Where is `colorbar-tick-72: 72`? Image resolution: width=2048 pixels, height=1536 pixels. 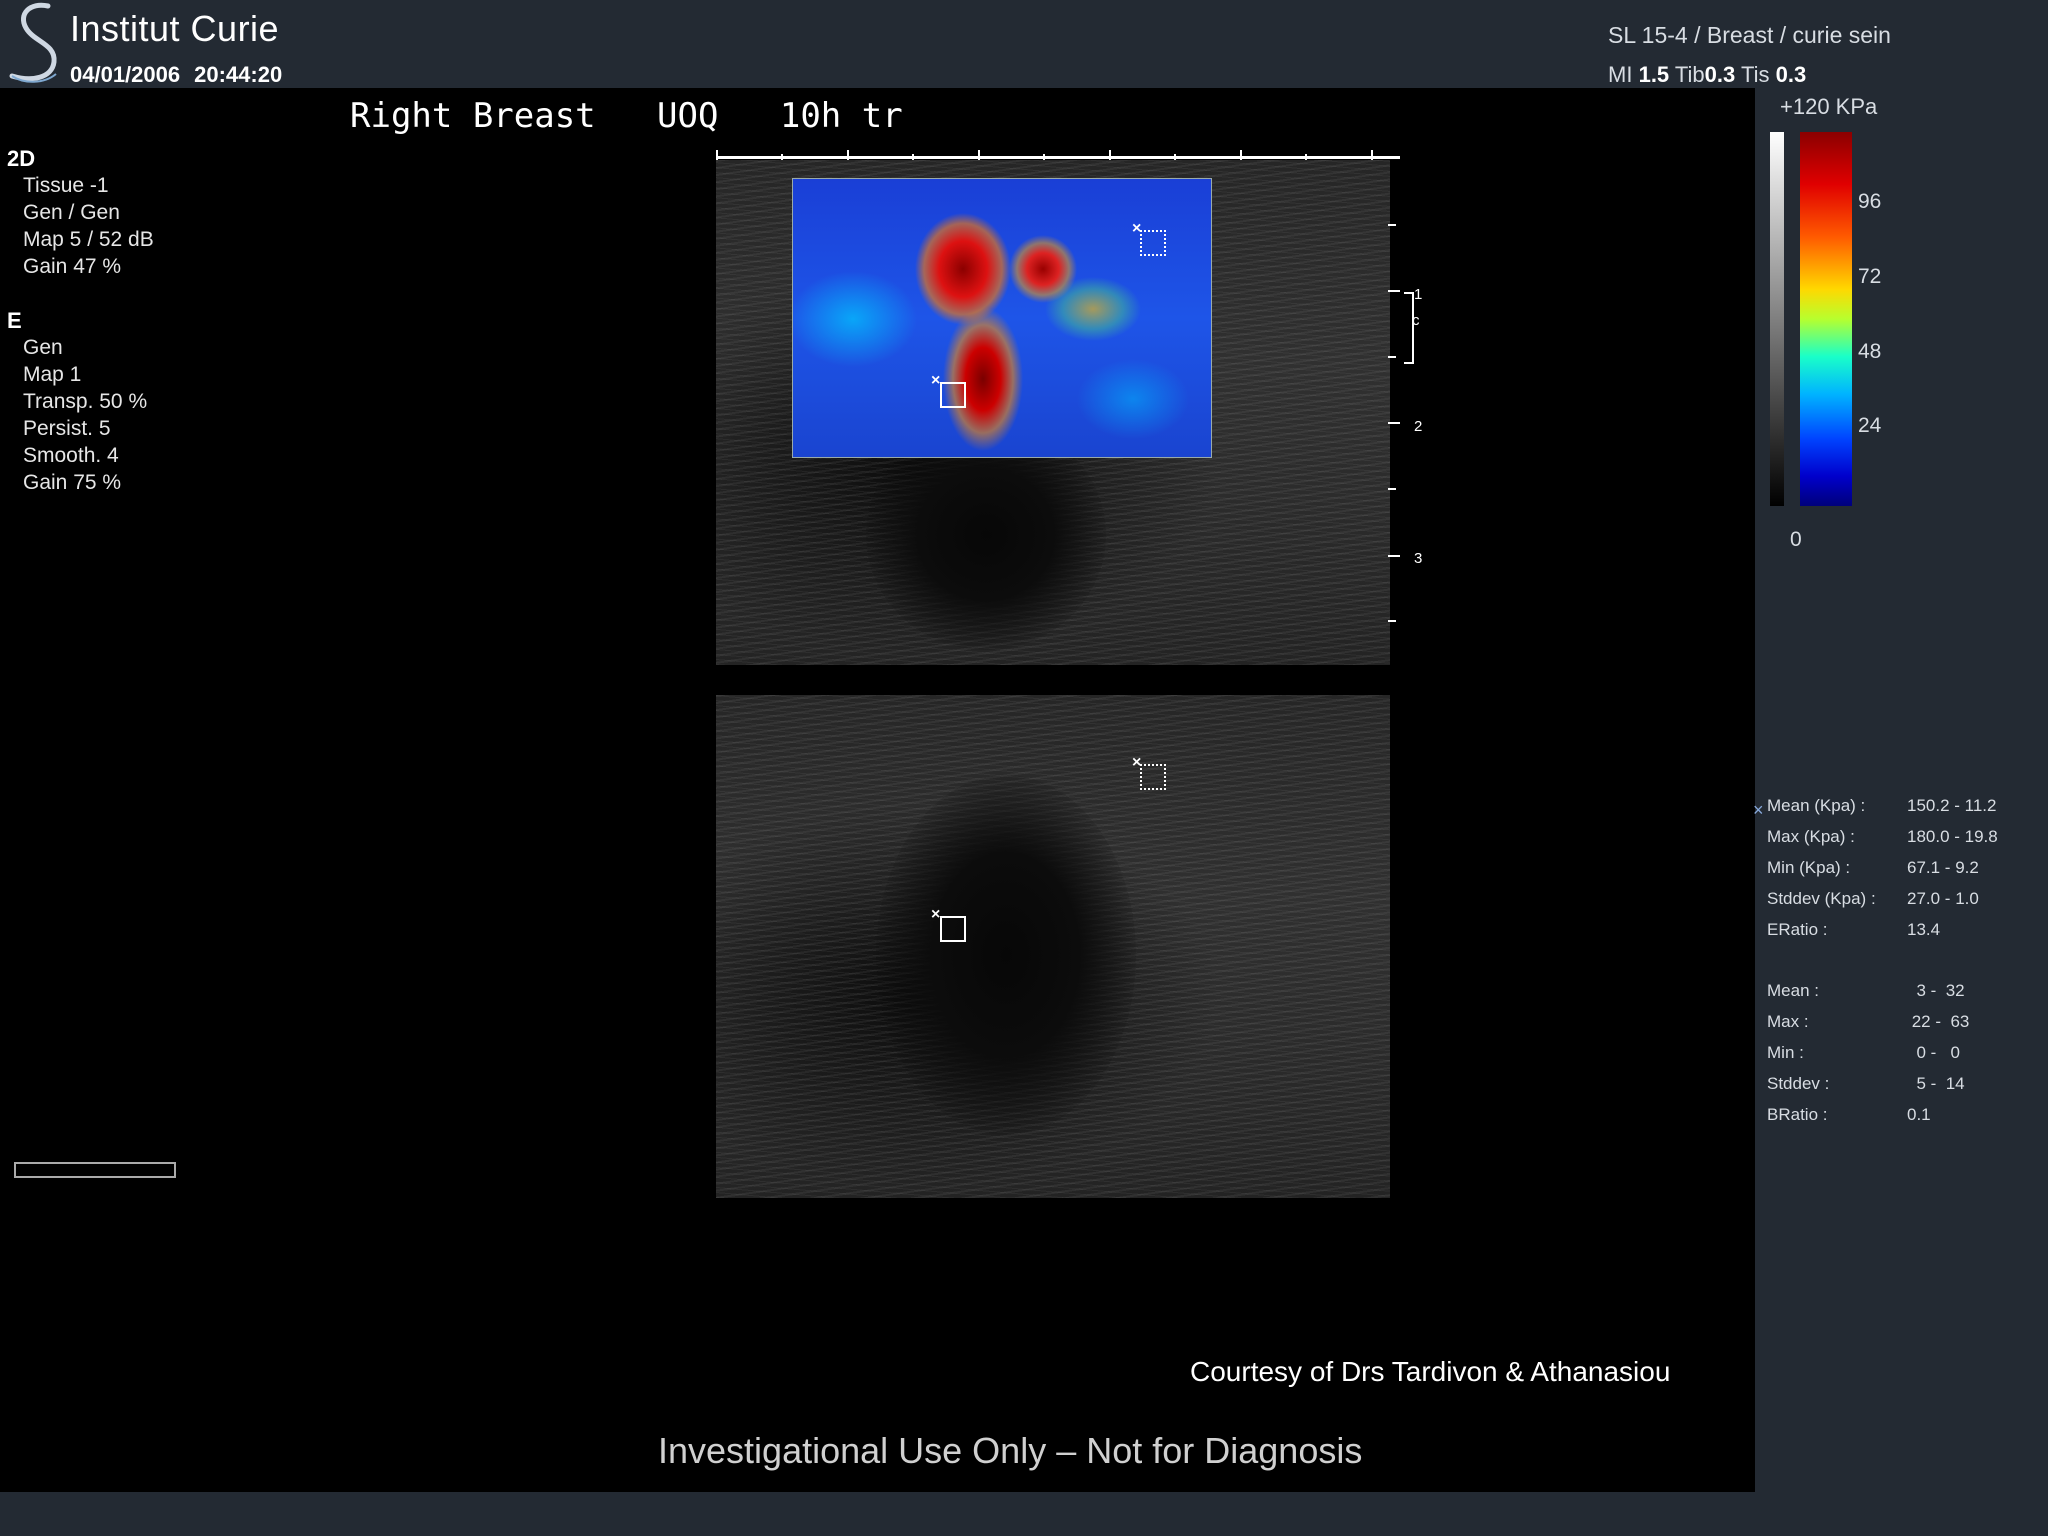
colorbar-tick-72: 72 is located at coordinates (1870, 276).